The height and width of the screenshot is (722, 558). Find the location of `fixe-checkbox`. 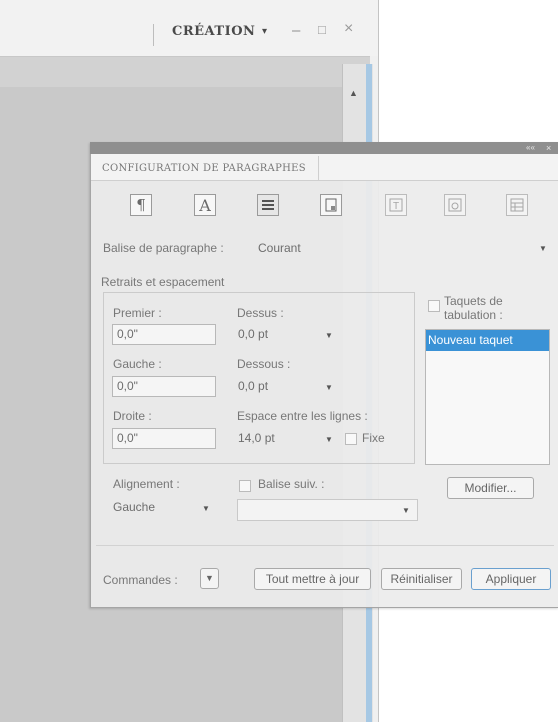

fixe-checkbox is located at coordinates (351, 439).